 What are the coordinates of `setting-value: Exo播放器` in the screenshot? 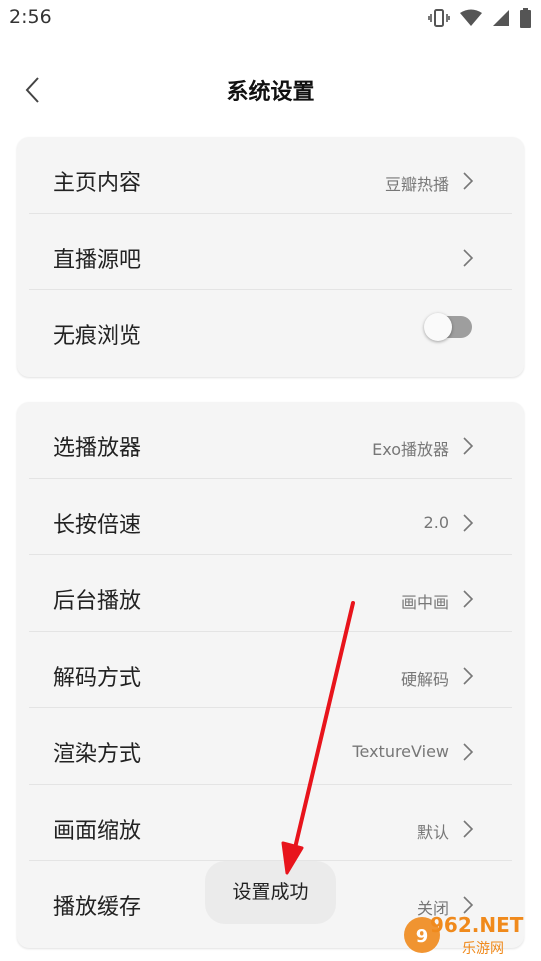 It's located at (410, 449).